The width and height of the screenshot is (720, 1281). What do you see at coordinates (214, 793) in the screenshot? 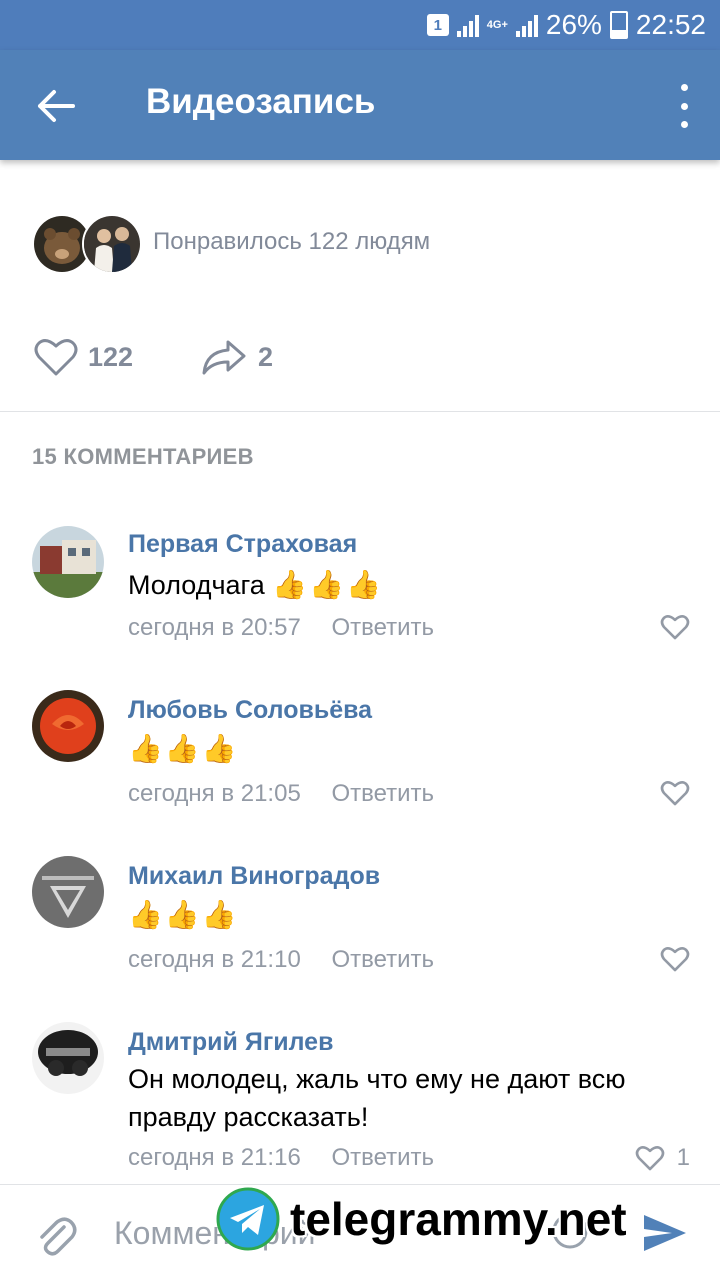
I see `comment-time: сегодня в 21:05` at bounding box center [214, 793].